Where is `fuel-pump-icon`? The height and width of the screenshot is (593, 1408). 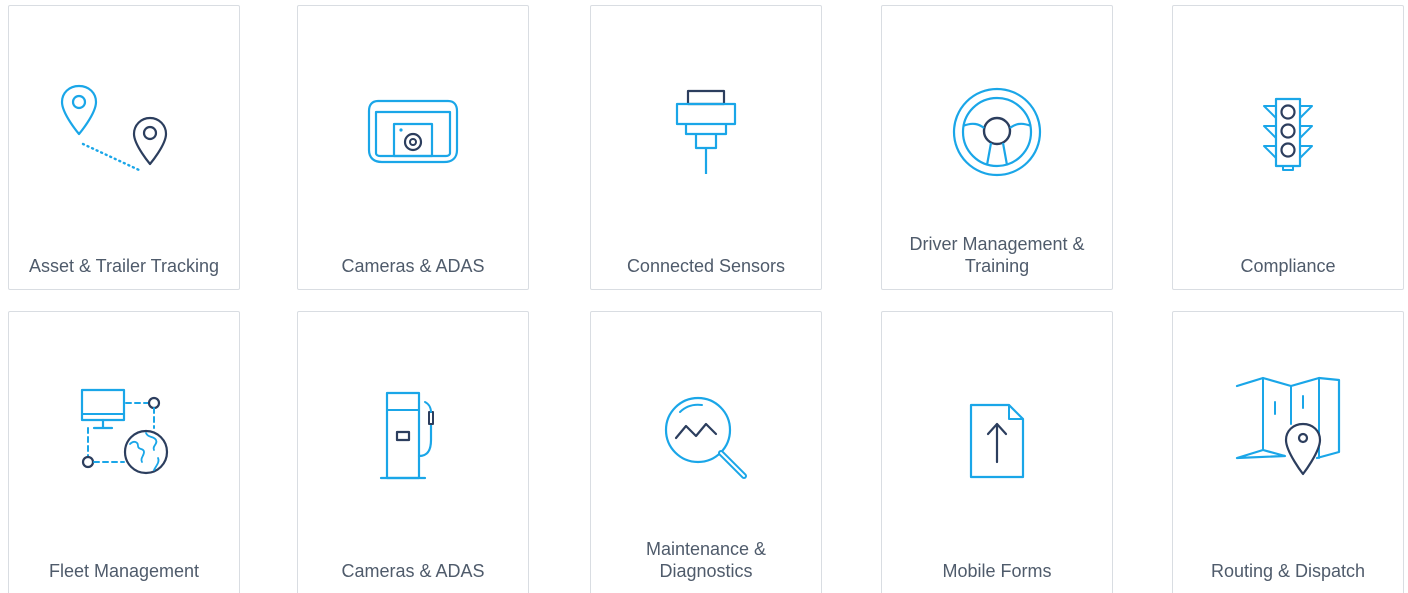
fuel-pump-icon is located at coordinates (413, 436).